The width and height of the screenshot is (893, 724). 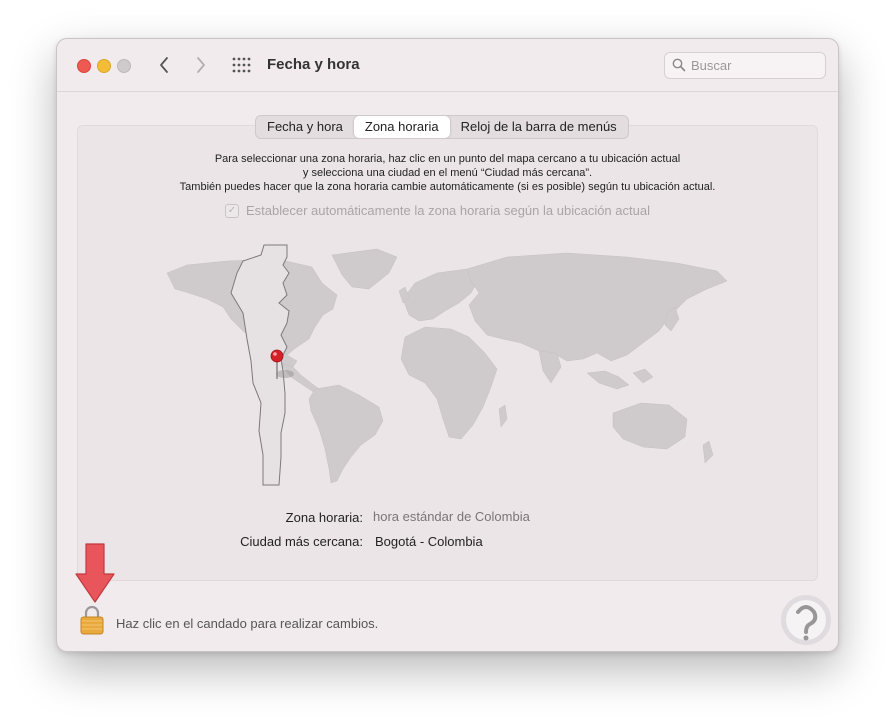 What do you see at coordinates (745, 65) in the screenshot?
I see `search-field: Buscar` at bounding box center [745, 65].